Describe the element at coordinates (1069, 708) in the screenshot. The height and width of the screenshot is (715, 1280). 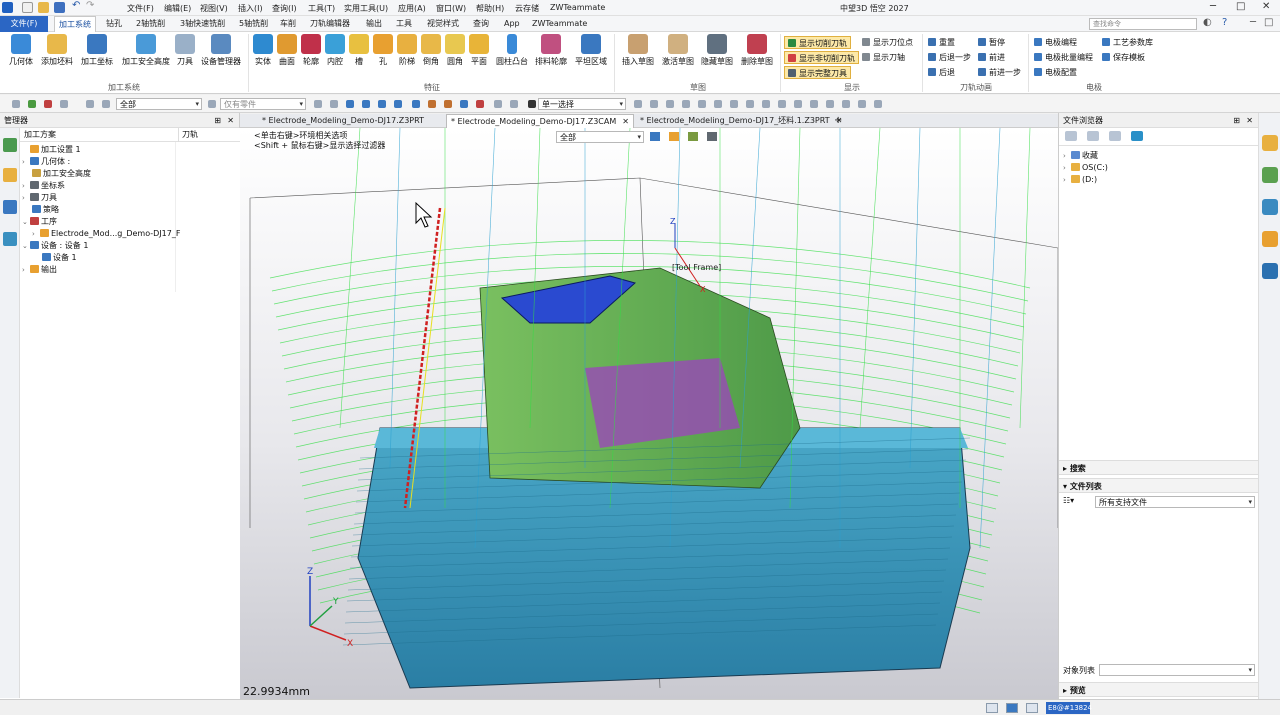
I see `status-id-field: E8@#13824` at that location.